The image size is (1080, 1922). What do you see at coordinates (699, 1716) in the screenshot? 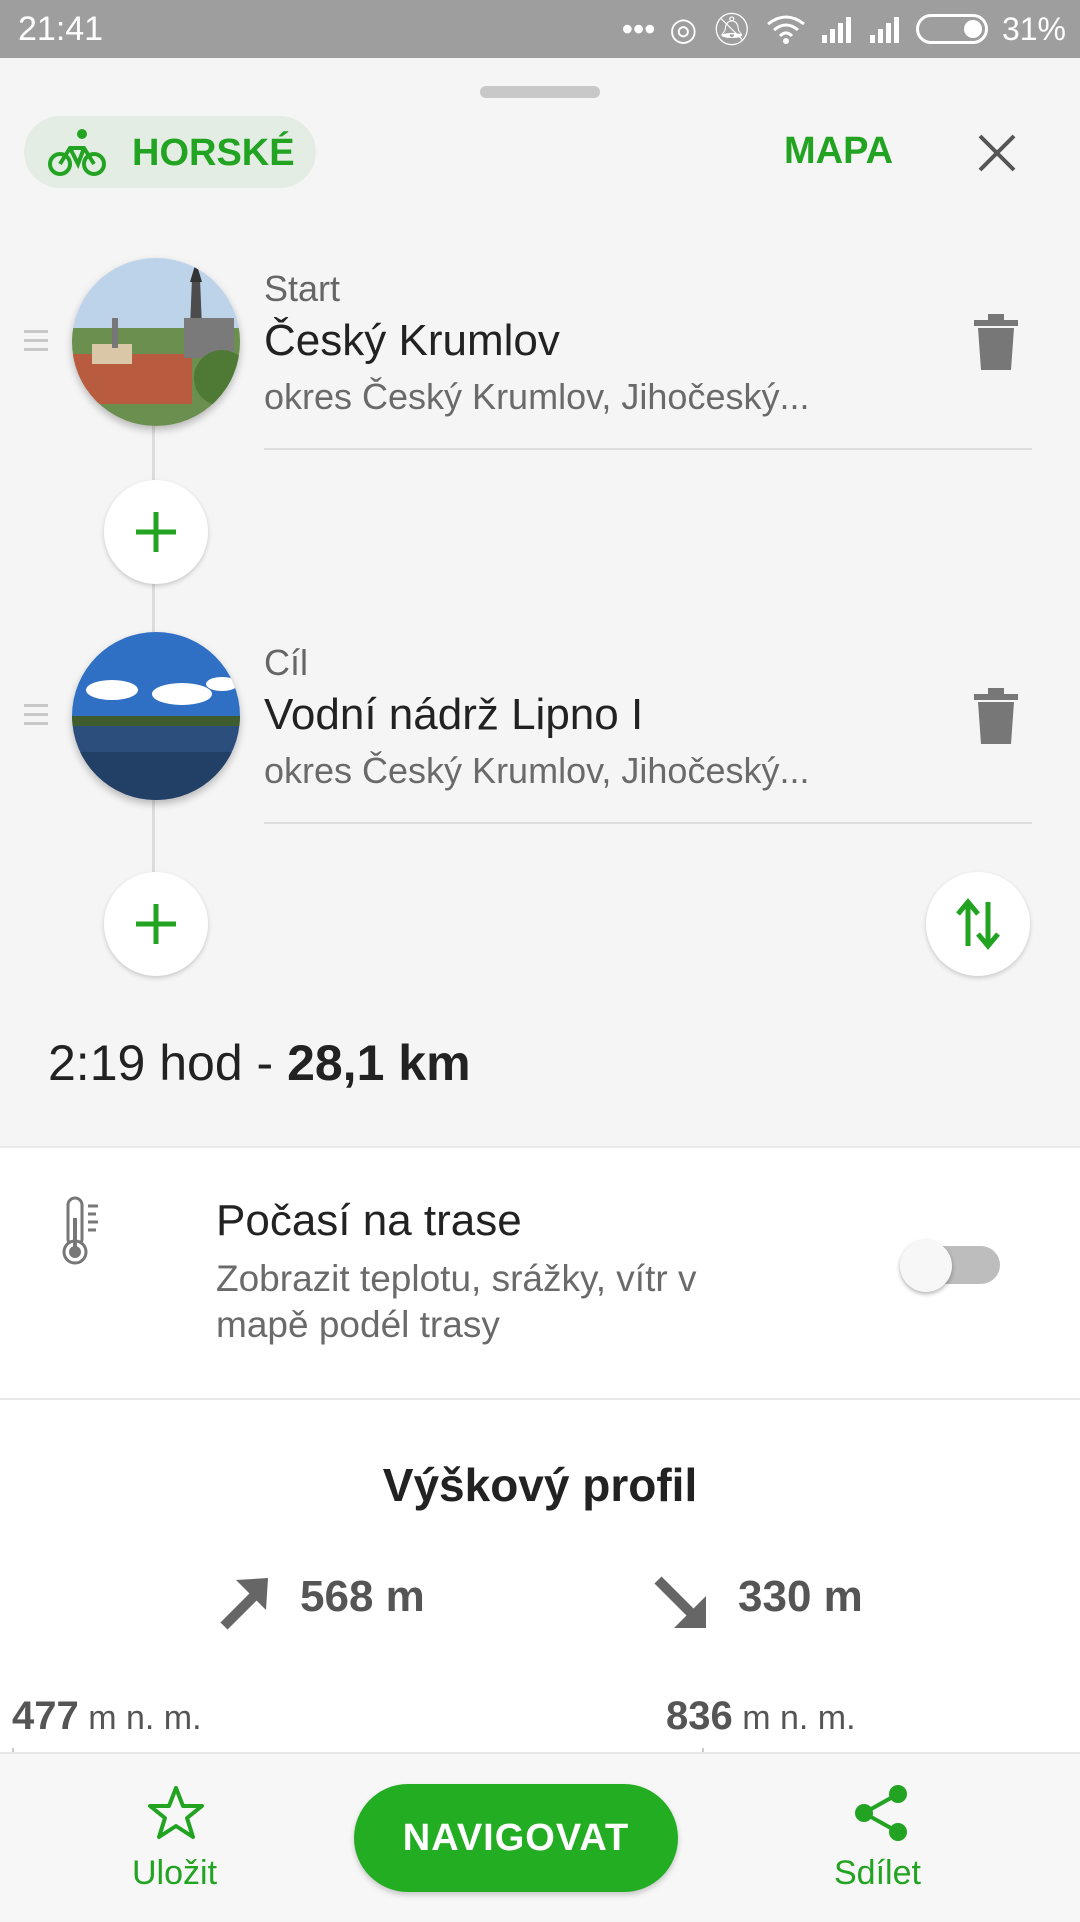
I see `max-altitude-value: 836` at bounding box center [699, 1716].